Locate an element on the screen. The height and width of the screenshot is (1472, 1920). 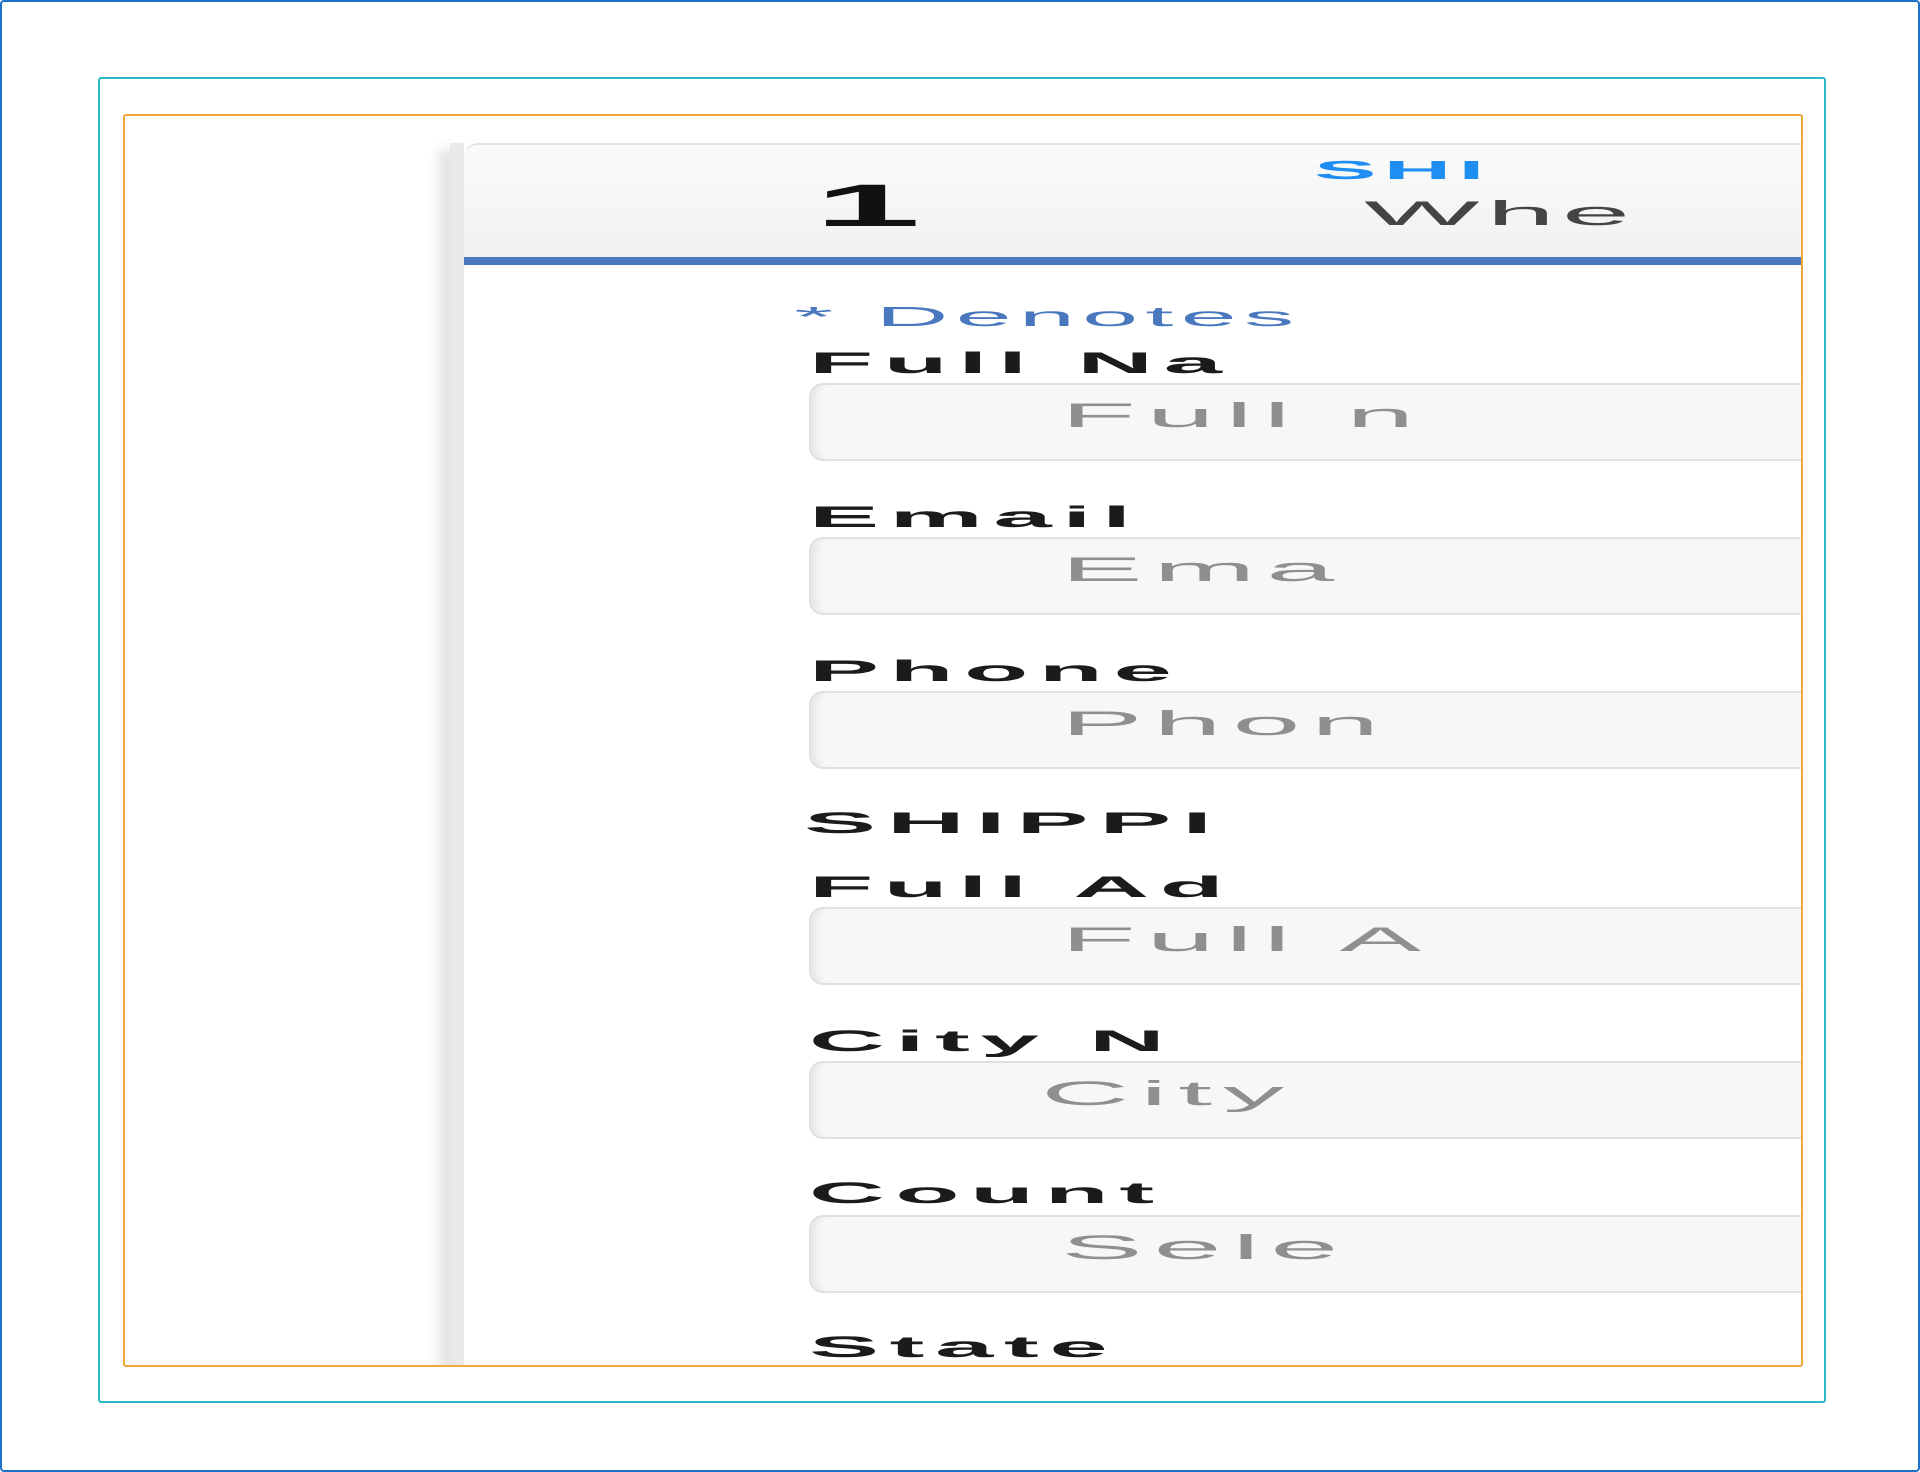
city-name-placeholder: City is located at coordinates (1168, 1094).